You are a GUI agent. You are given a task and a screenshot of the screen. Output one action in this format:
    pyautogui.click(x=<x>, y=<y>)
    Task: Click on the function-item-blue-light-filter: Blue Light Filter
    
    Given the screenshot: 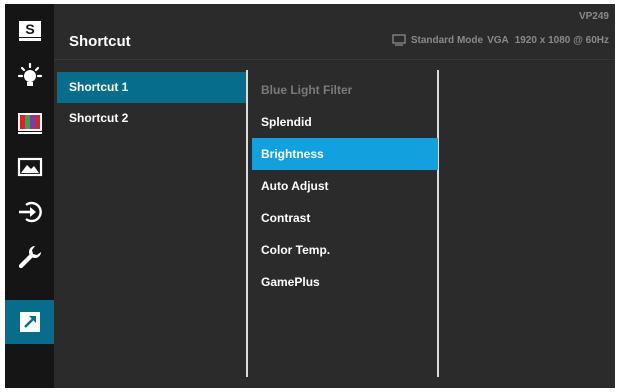 What is the action you would take?
    pyautogui.click(x=307, y=90)
    